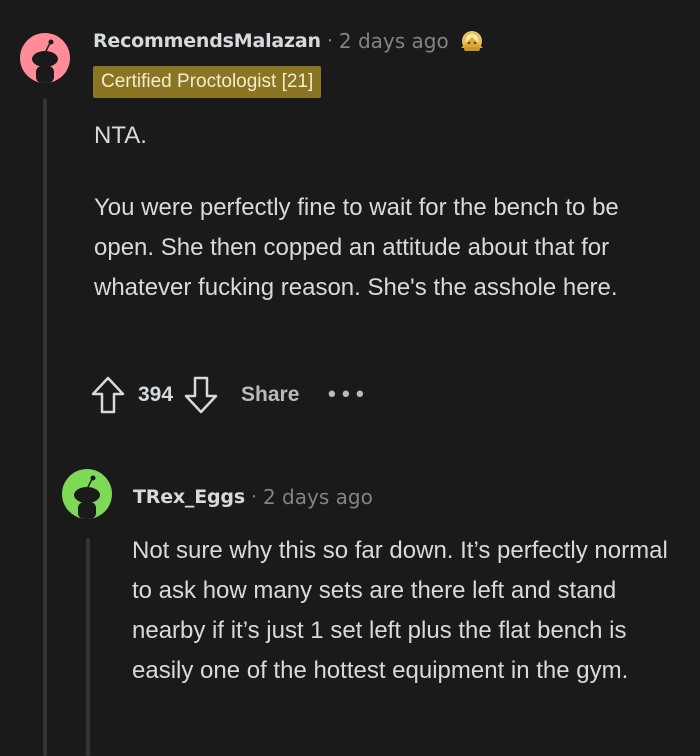  Describe the element at coordinates (156, 394) in the screenshot. I see `vote-score: 394` at that location.